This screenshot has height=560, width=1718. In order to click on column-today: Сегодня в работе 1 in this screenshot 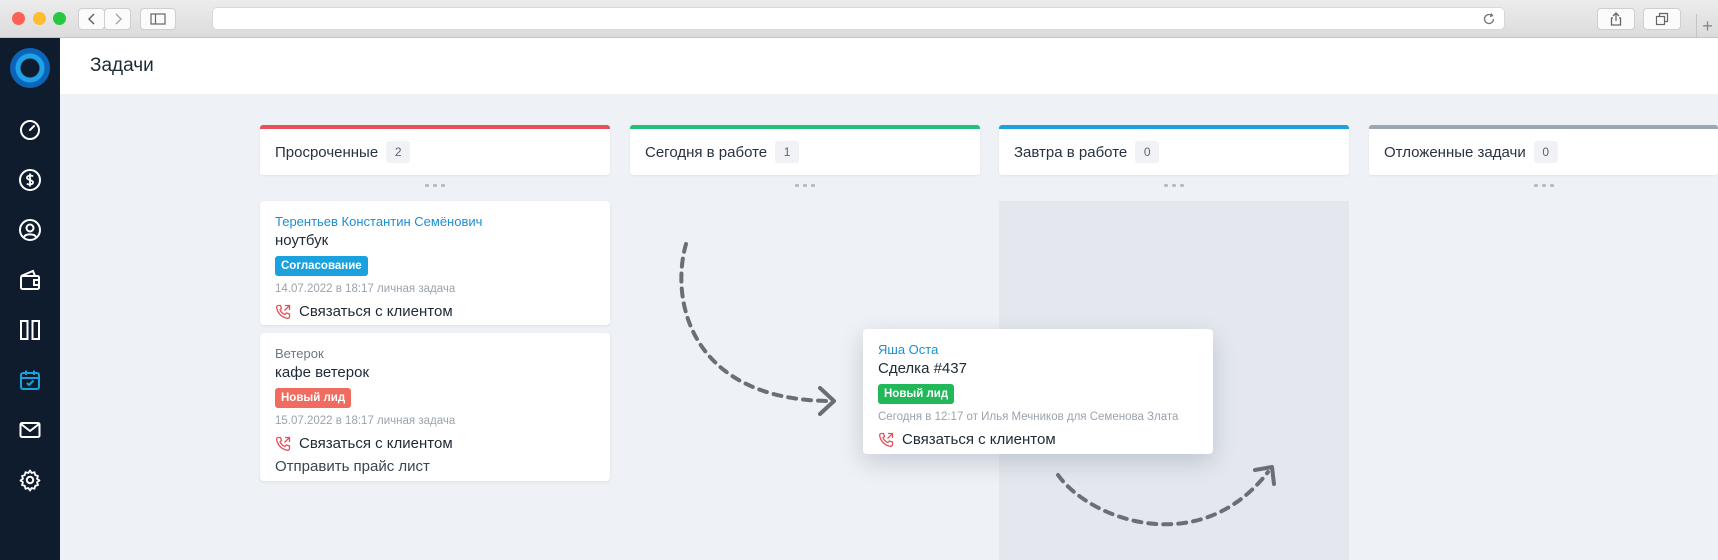, I will do `click(805, 150)`.